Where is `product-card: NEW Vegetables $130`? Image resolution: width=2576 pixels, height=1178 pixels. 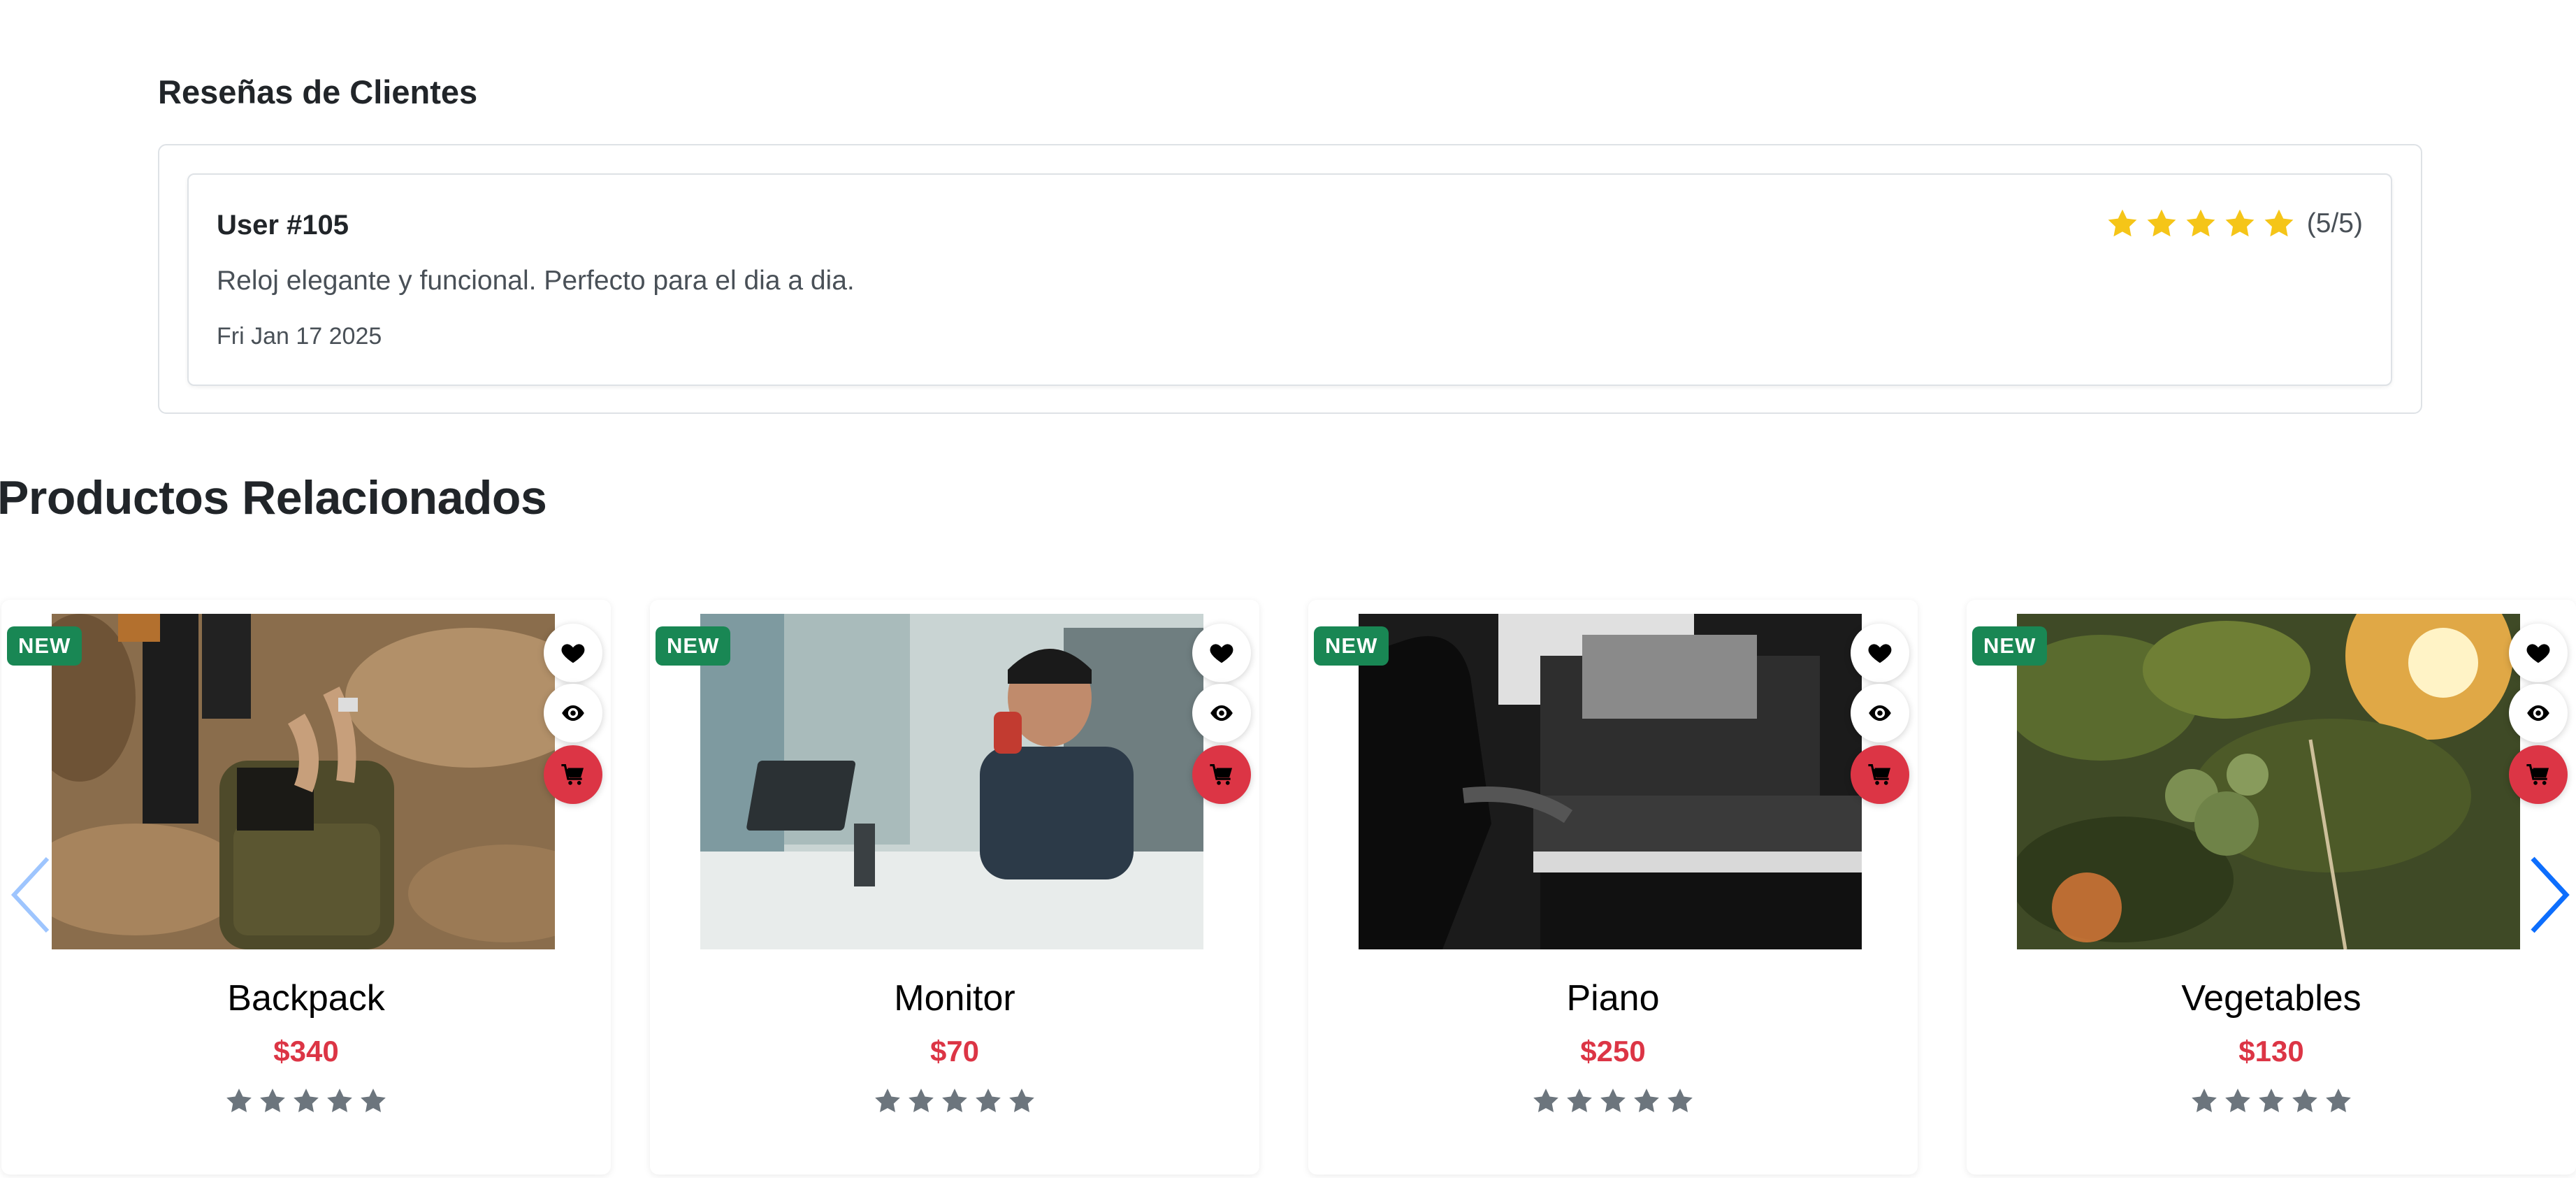
product-card: NEW Vegetables $130 is located at coordinates (2271, 887).